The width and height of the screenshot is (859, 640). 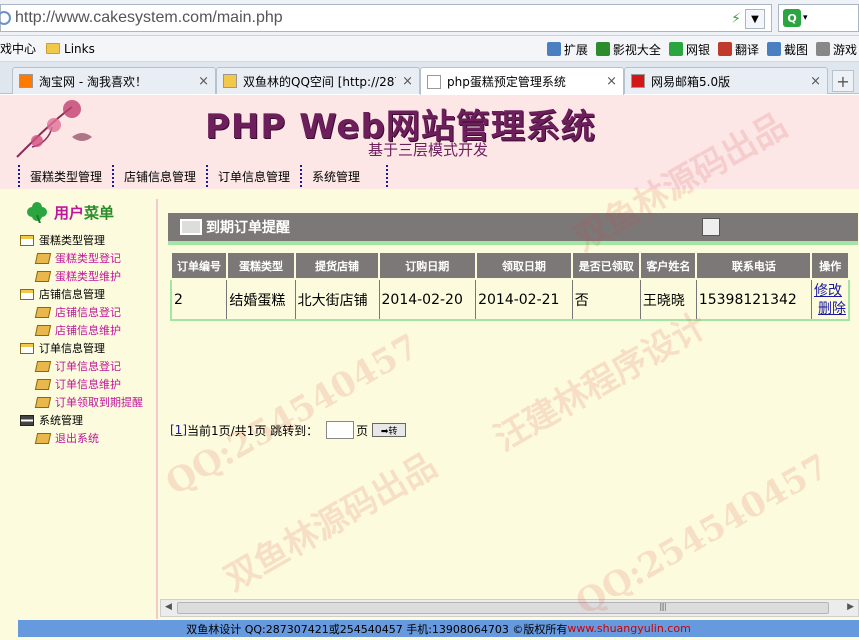 What do you see at coordinates (65, 176) in the screenshot?
I see `nav-cake-type: 蛋糕类型管理` at bounding box center [65, 176].